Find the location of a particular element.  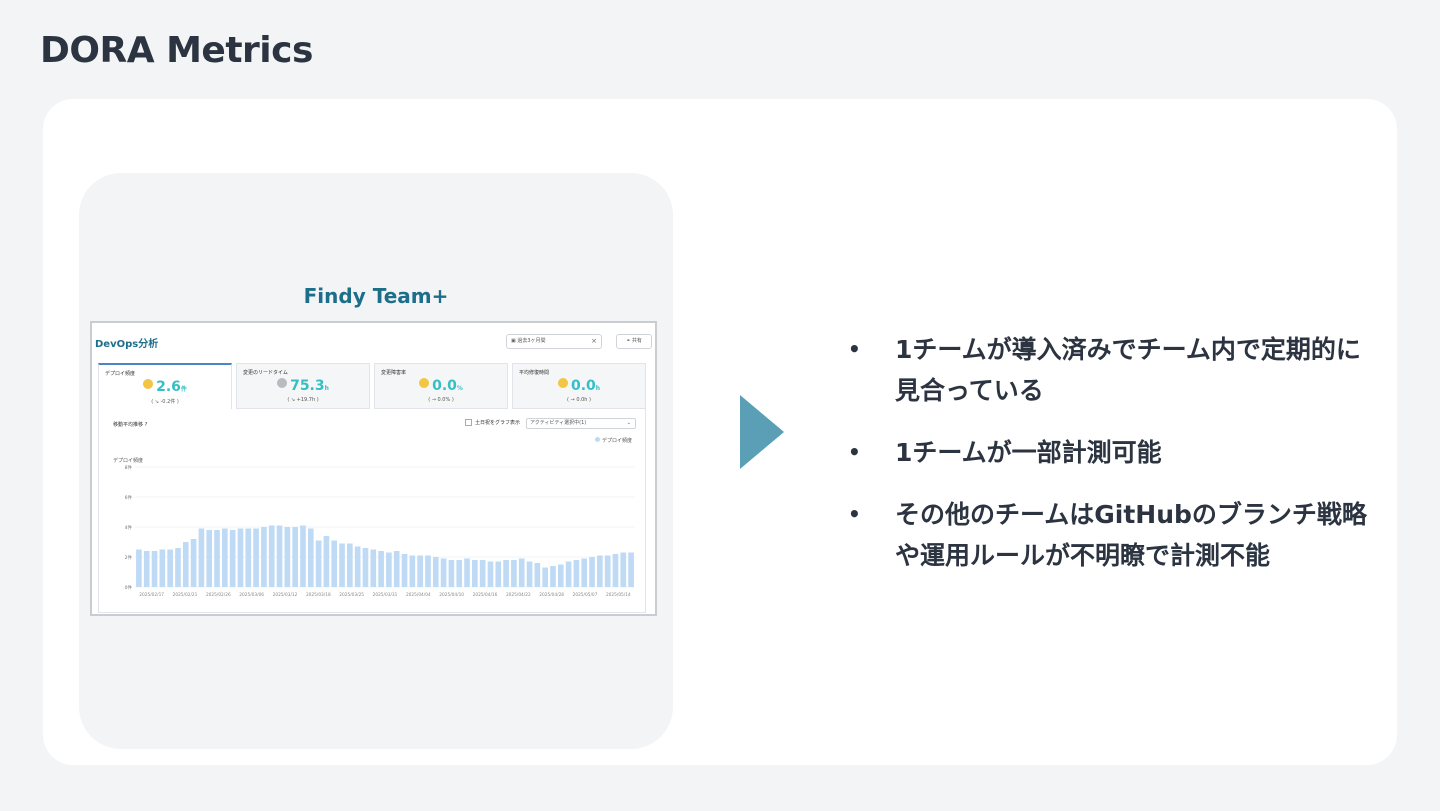

x-tick-label: 2025/02/26 is located at coordinates (218, 595).